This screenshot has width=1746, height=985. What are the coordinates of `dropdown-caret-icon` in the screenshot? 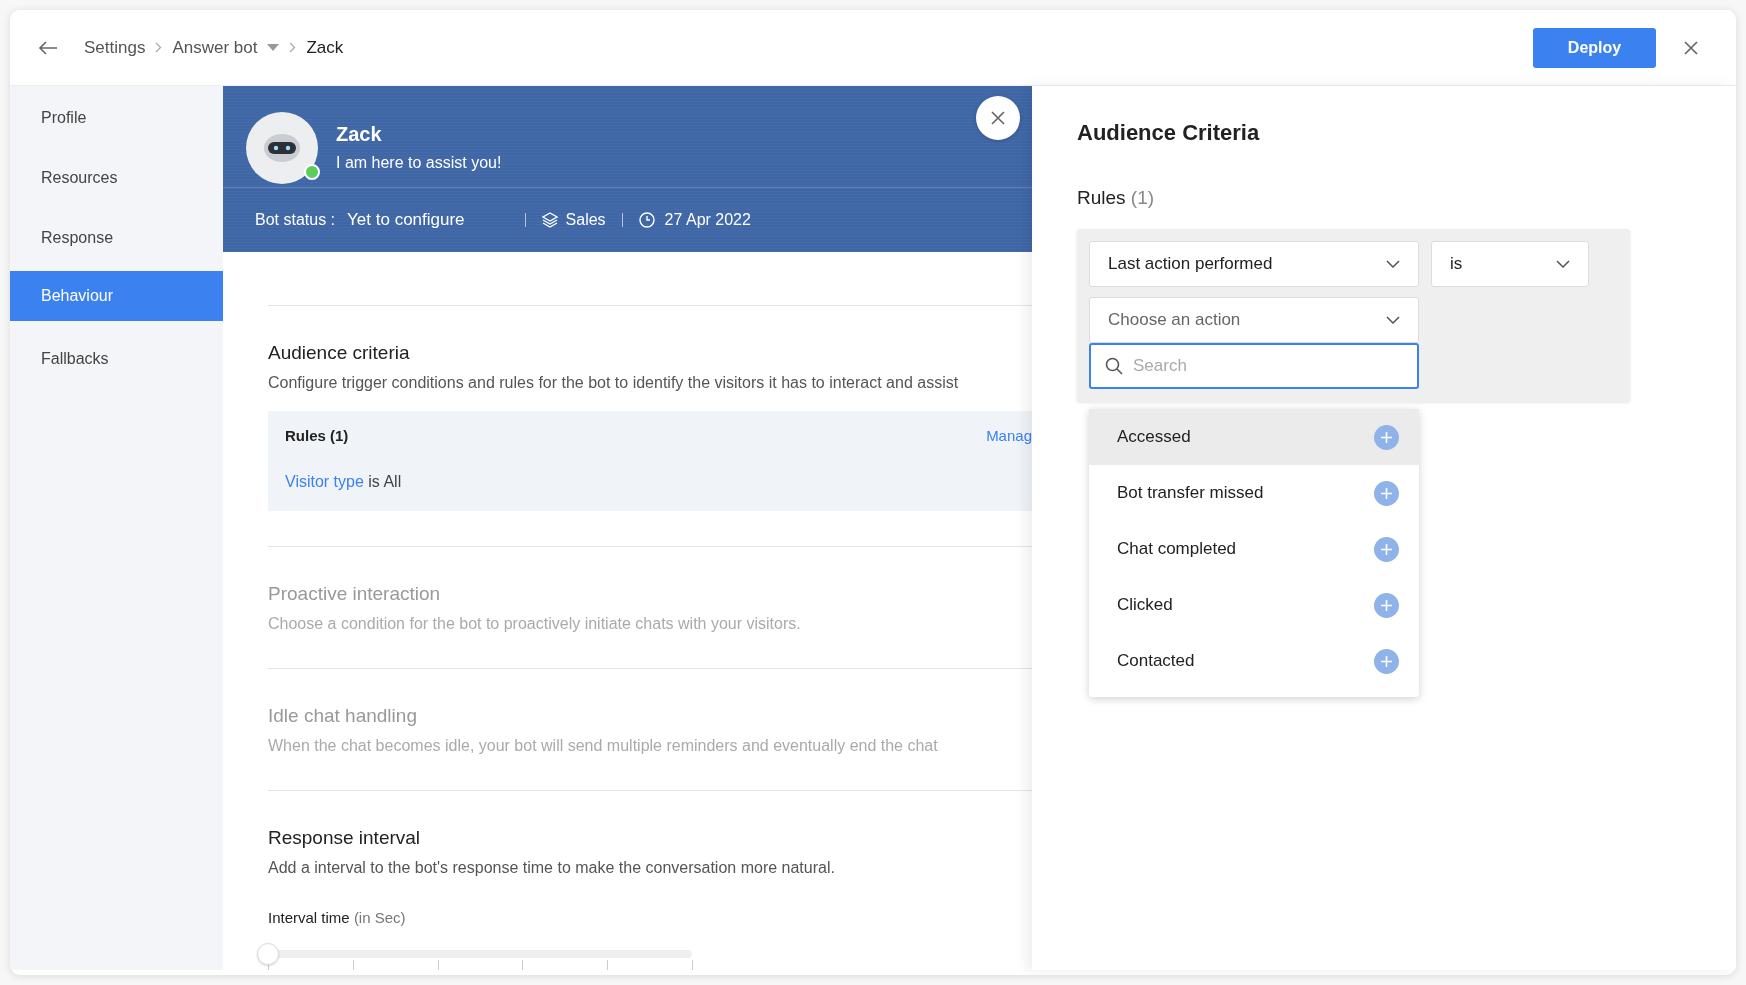 It's located at (273, 47).